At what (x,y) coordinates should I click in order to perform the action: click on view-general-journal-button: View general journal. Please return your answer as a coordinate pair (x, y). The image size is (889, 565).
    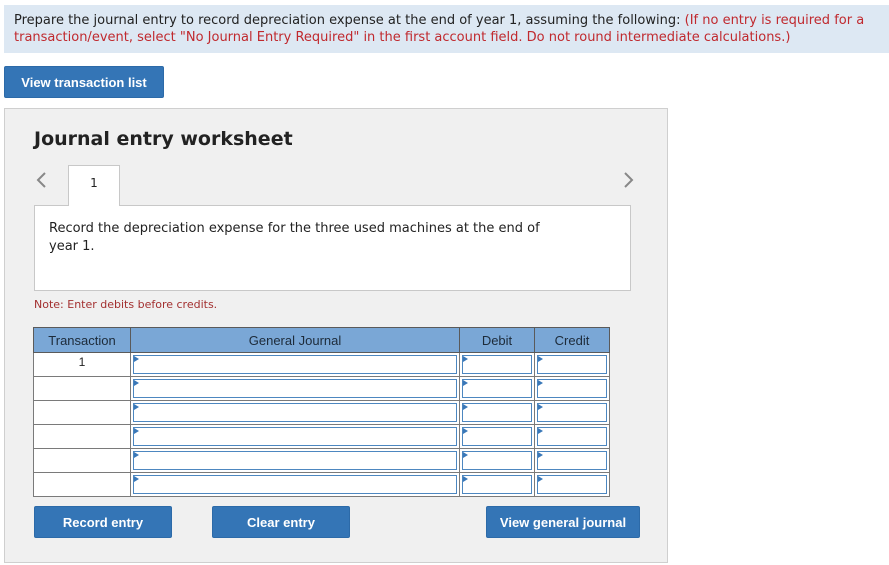
    Looking at the image, I should click on (563, 522).